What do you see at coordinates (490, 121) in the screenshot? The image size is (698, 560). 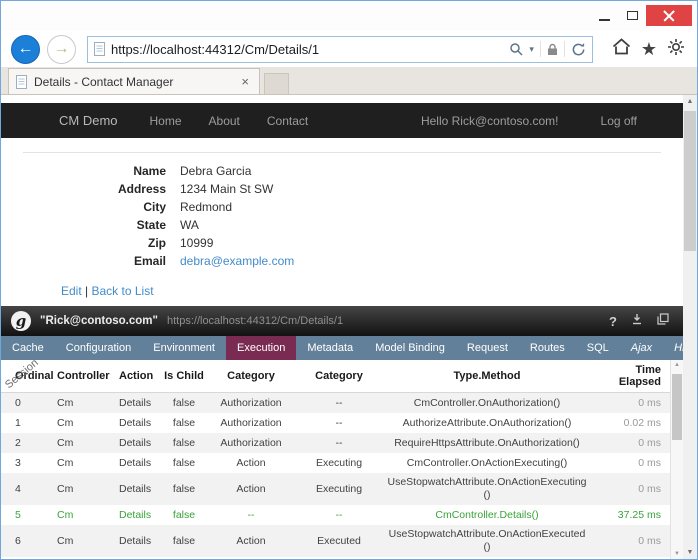 I see `user-greeting-link: Hello Rick@contoso.com!` at bounding box center [490, 121].